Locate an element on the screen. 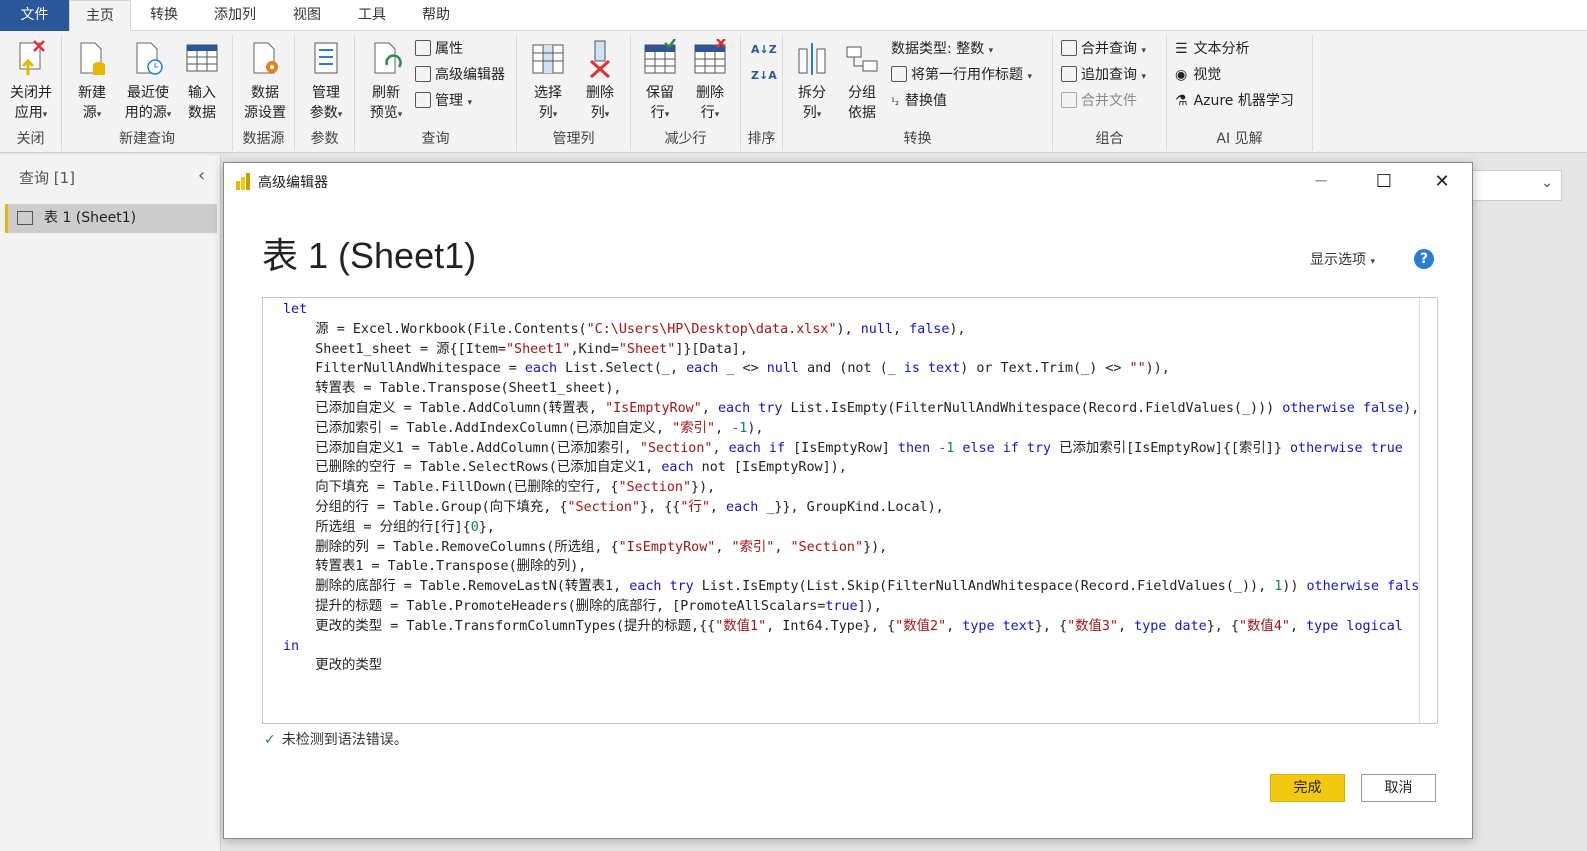 This screenshot has height=851, width=1587. refresh-preview-button: 刷新 预览▾ is located at coordinates (386, 80).